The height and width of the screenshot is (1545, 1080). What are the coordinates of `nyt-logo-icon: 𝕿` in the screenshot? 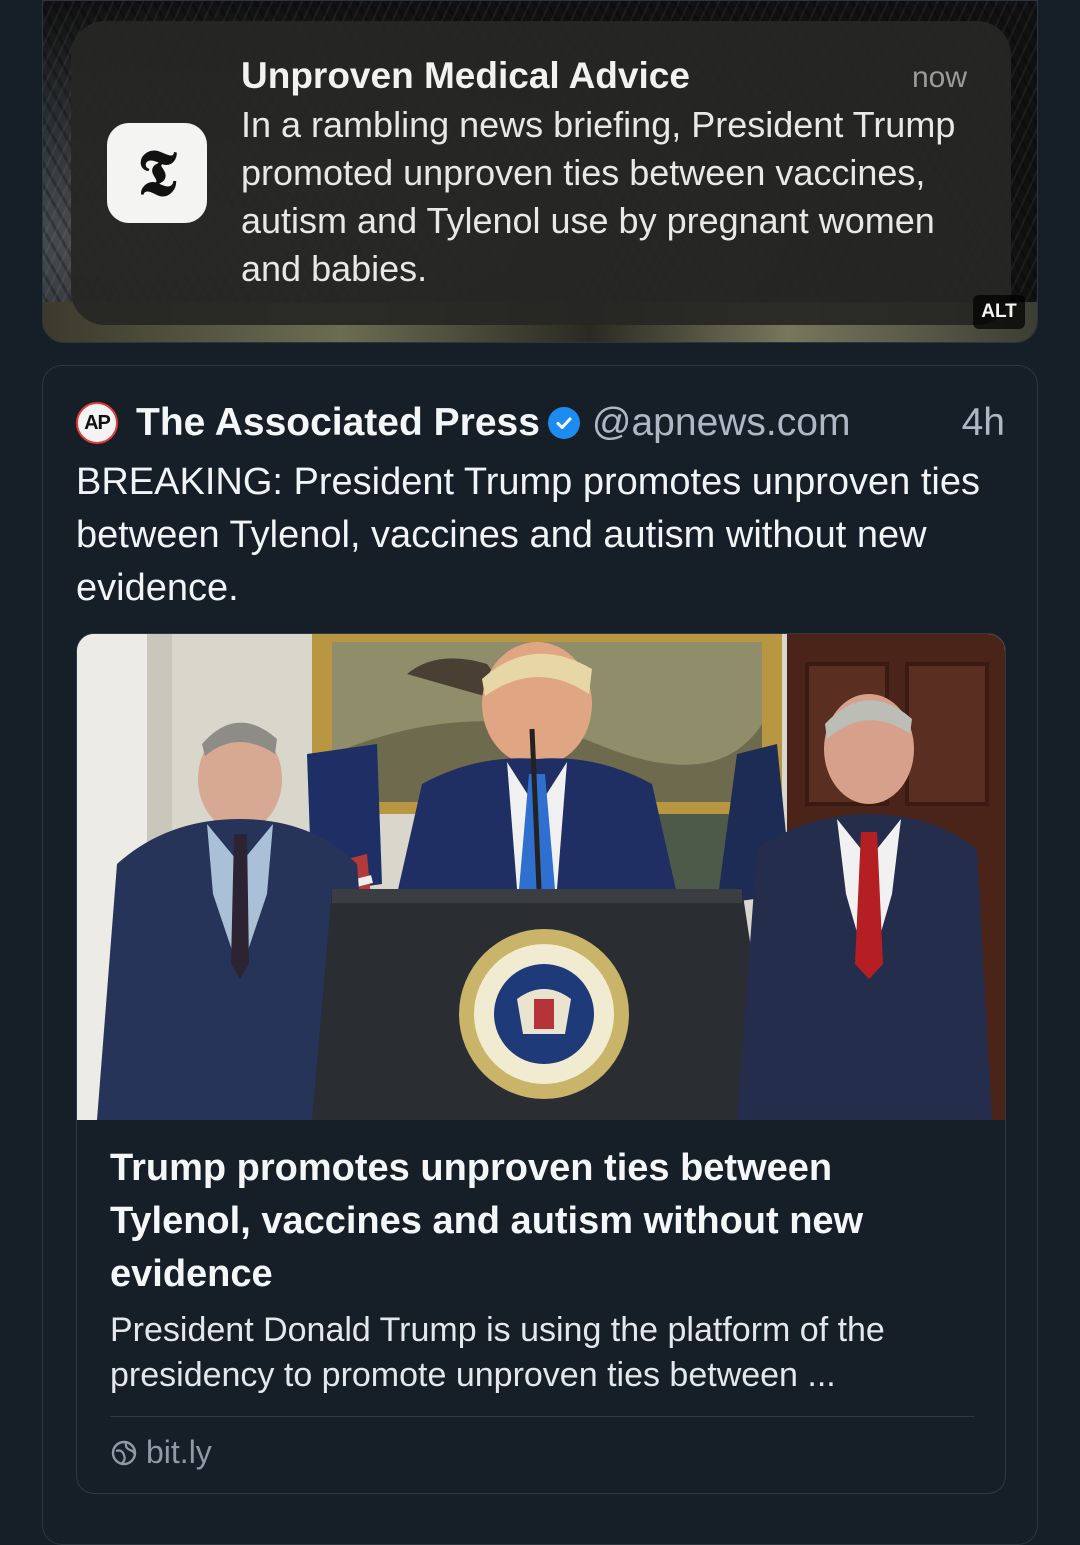 It's located at (157, 173).